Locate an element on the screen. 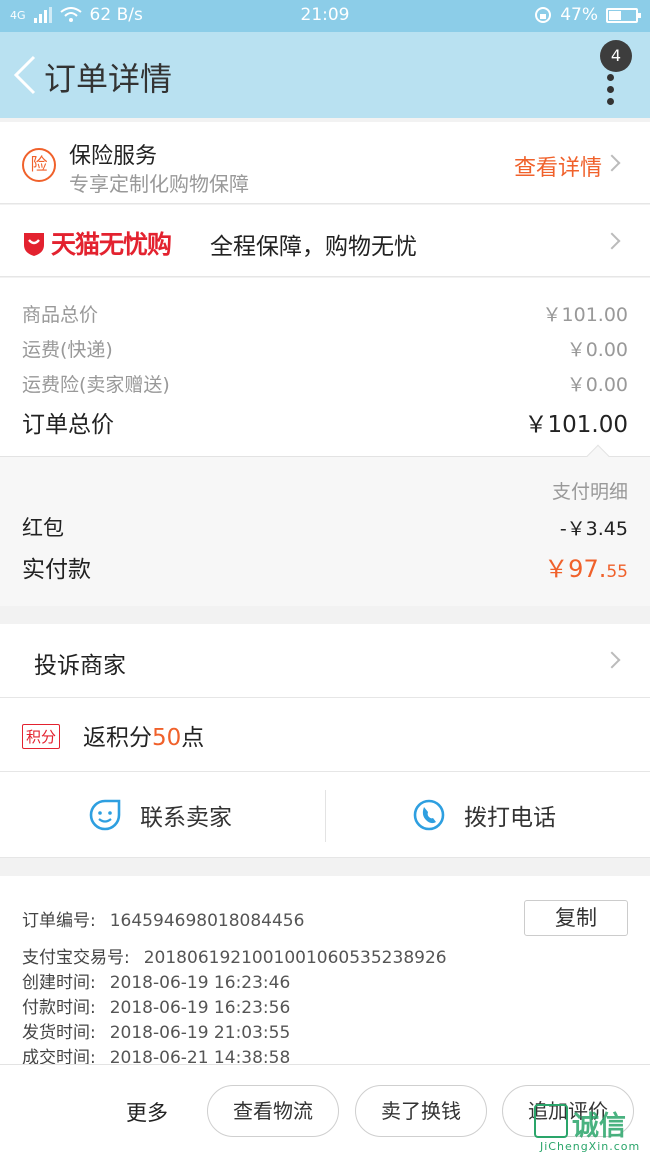 The height and width of the screenshot is (1155, 650). tmall-guarantee-text: 全程保障，购物无忧 is located at coordinates (313, 247).